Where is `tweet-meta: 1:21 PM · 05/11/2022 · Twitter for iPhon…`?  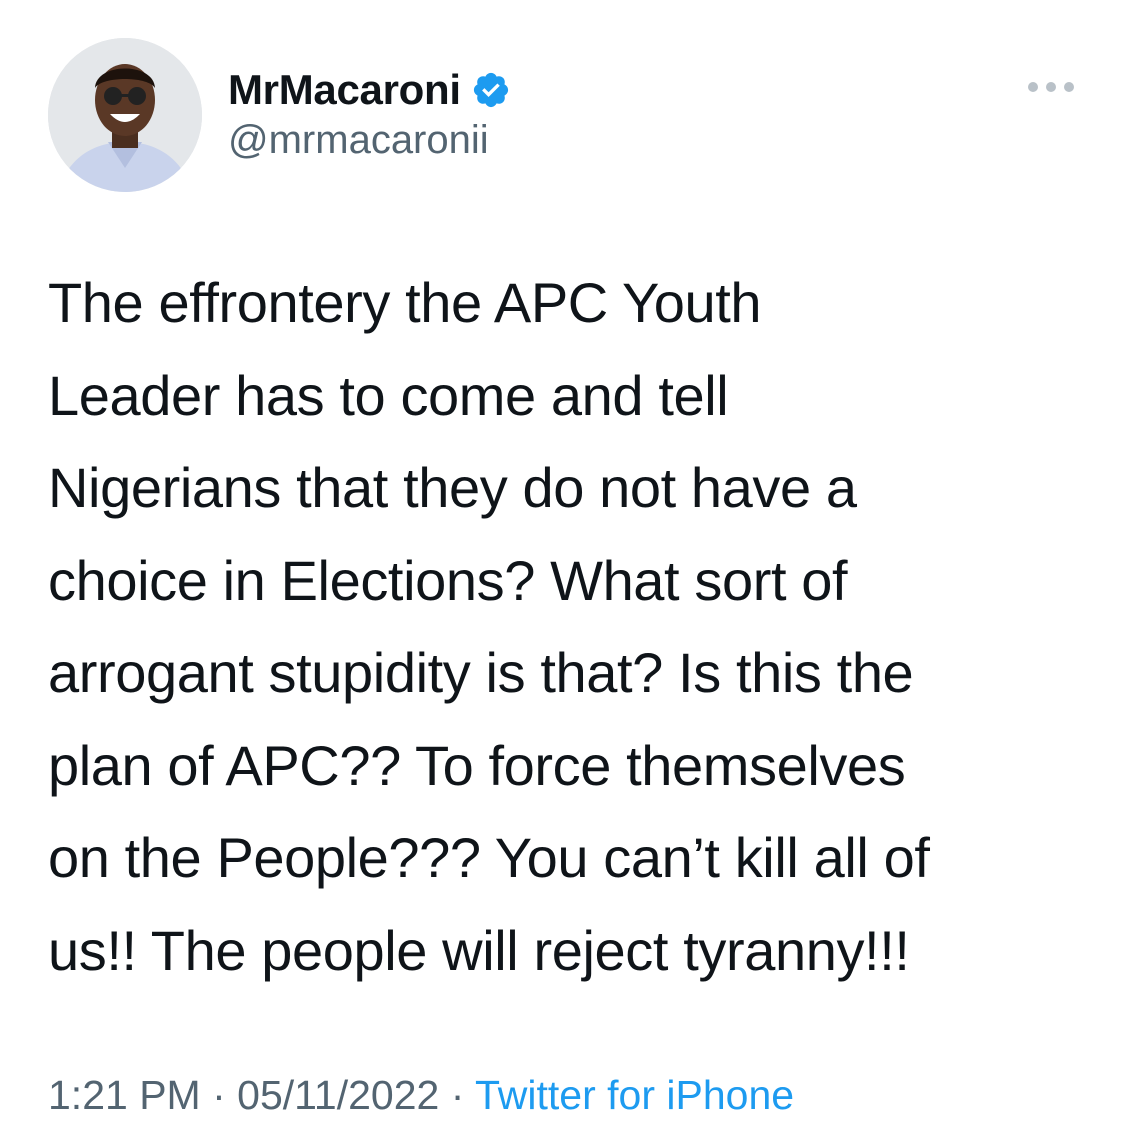 tweet-meta: 1:21 PM · 05/11/2022 · Twitter for iPhon… is located at coordinates (421, 1095).